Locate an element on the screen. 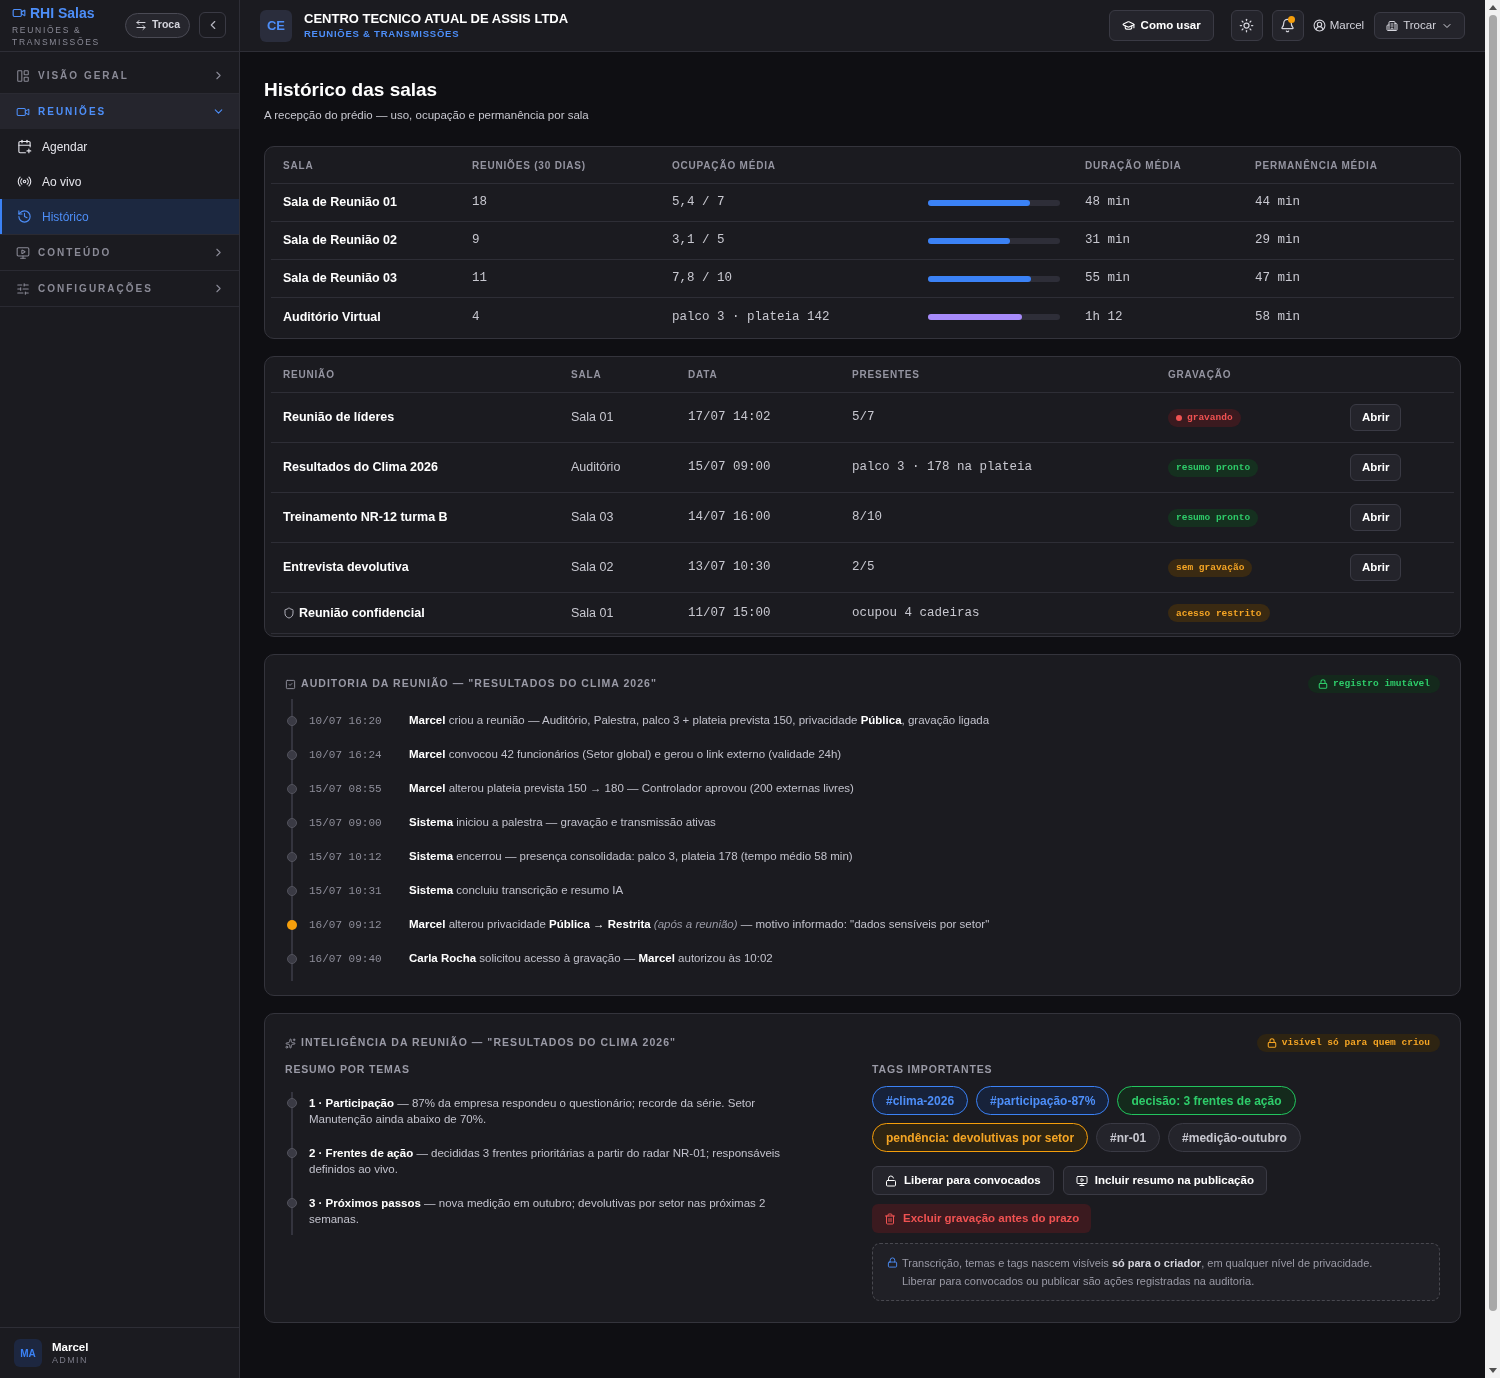 The height and width of the screenshot is (1378, 1500). topic-summary: 2 · Frentes de ação — decididas 3 frentes prioritárias a partir do radar NR-01; responsáveis definidos ao vivo. is located at coordinates (545, 1161).